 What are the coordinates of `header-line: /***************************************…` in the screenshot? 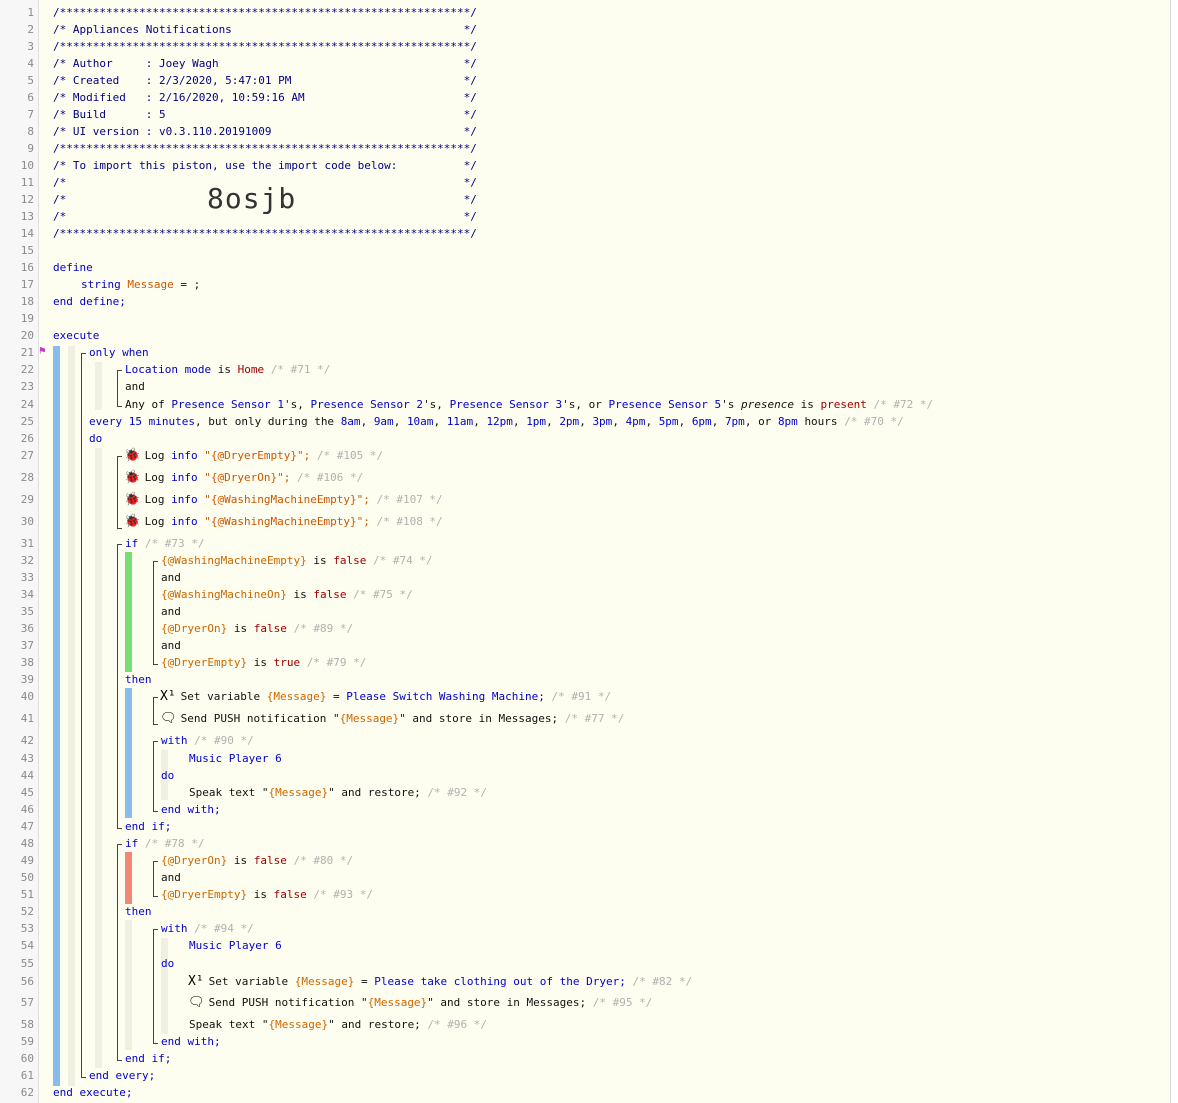 It's located at (615, 13).